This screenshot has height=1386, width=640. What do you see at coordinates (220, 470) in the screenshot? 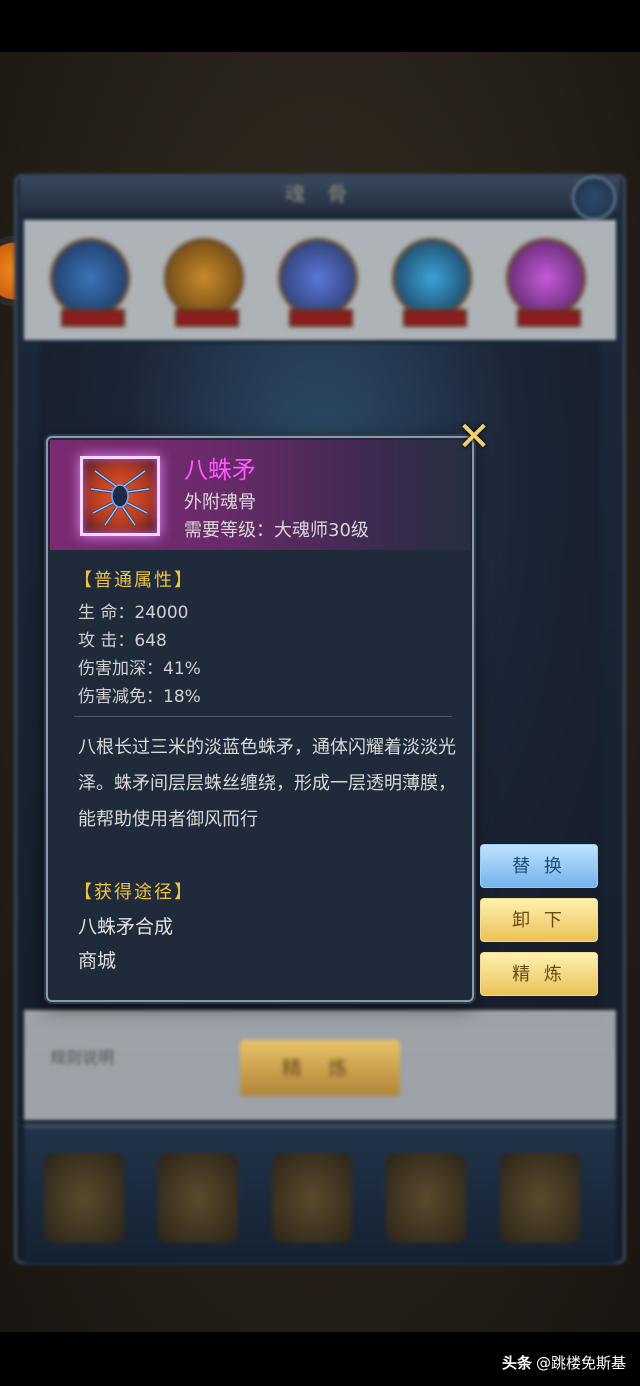
I see `item-name: 八蛛矛` at bounding box center [220, 470].